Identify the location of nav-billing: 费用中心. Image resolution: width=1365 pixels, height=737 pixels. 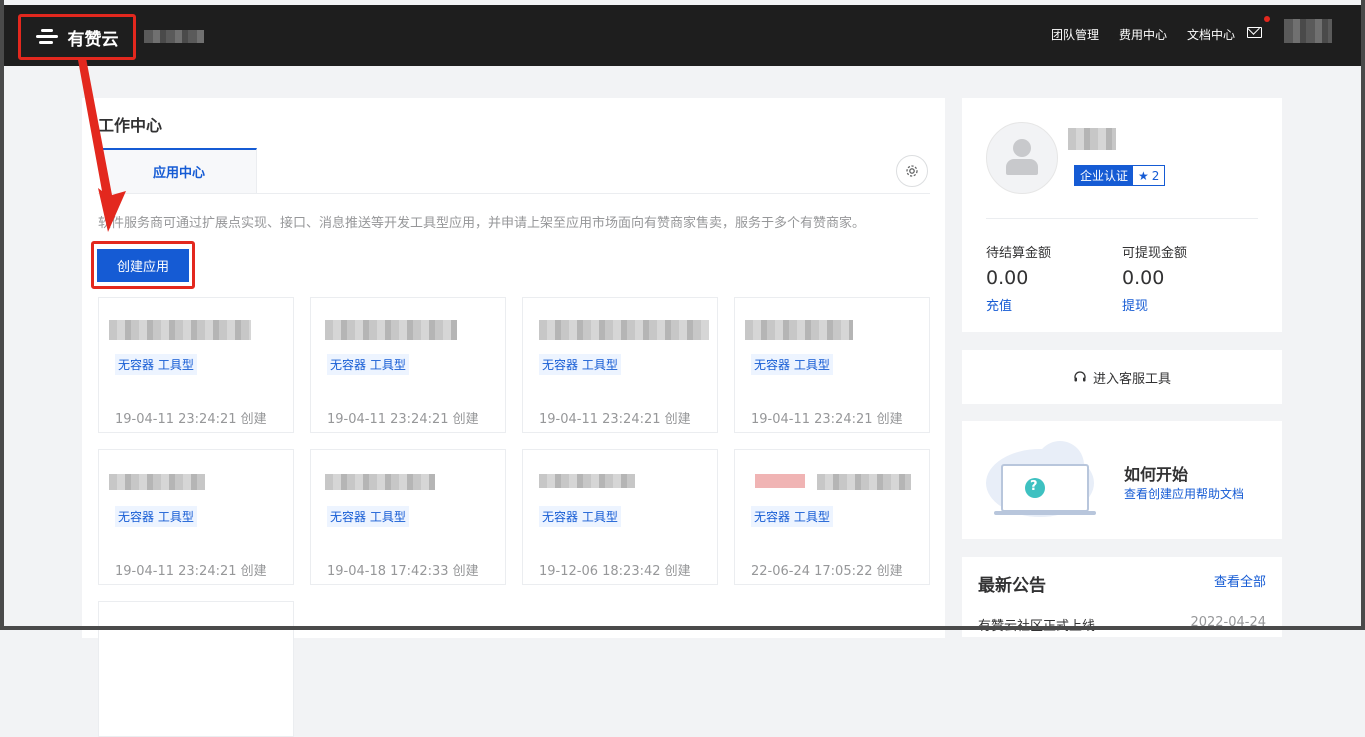
(1143, 34).